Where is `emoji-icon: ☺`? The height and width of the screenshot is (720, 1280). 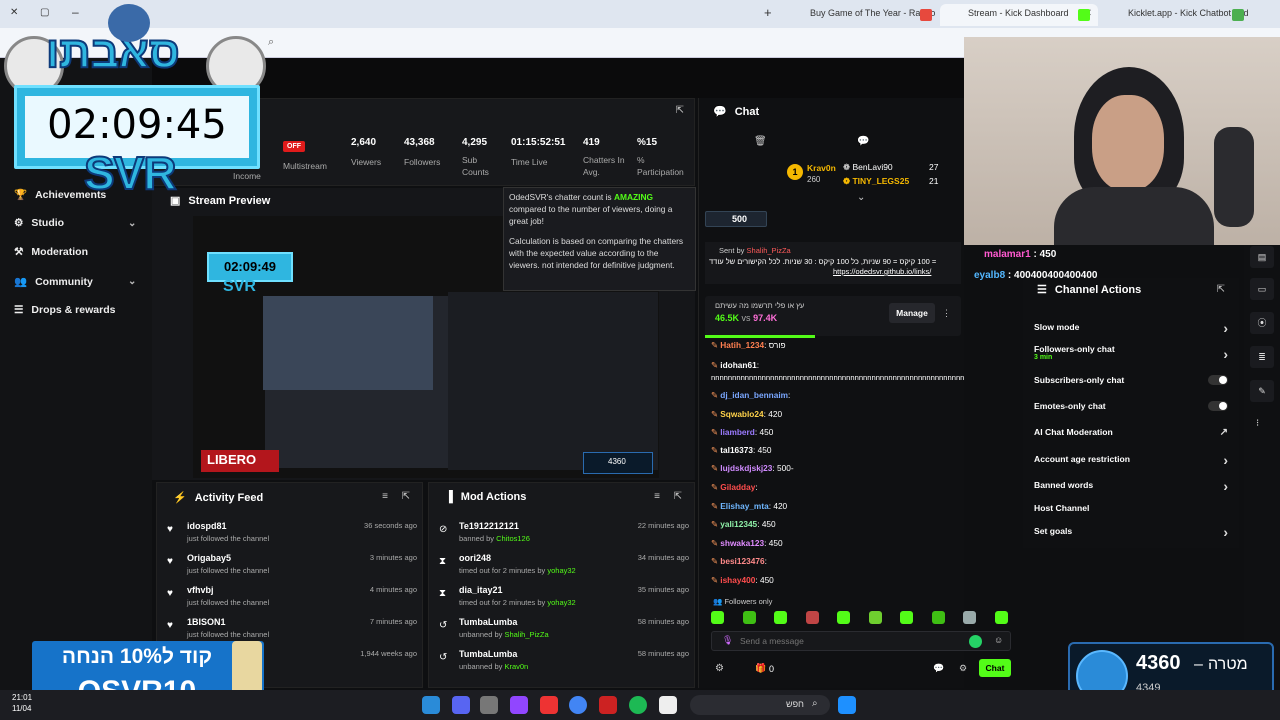 emoji-icon: ☺ is located at coordinates (998, 640).